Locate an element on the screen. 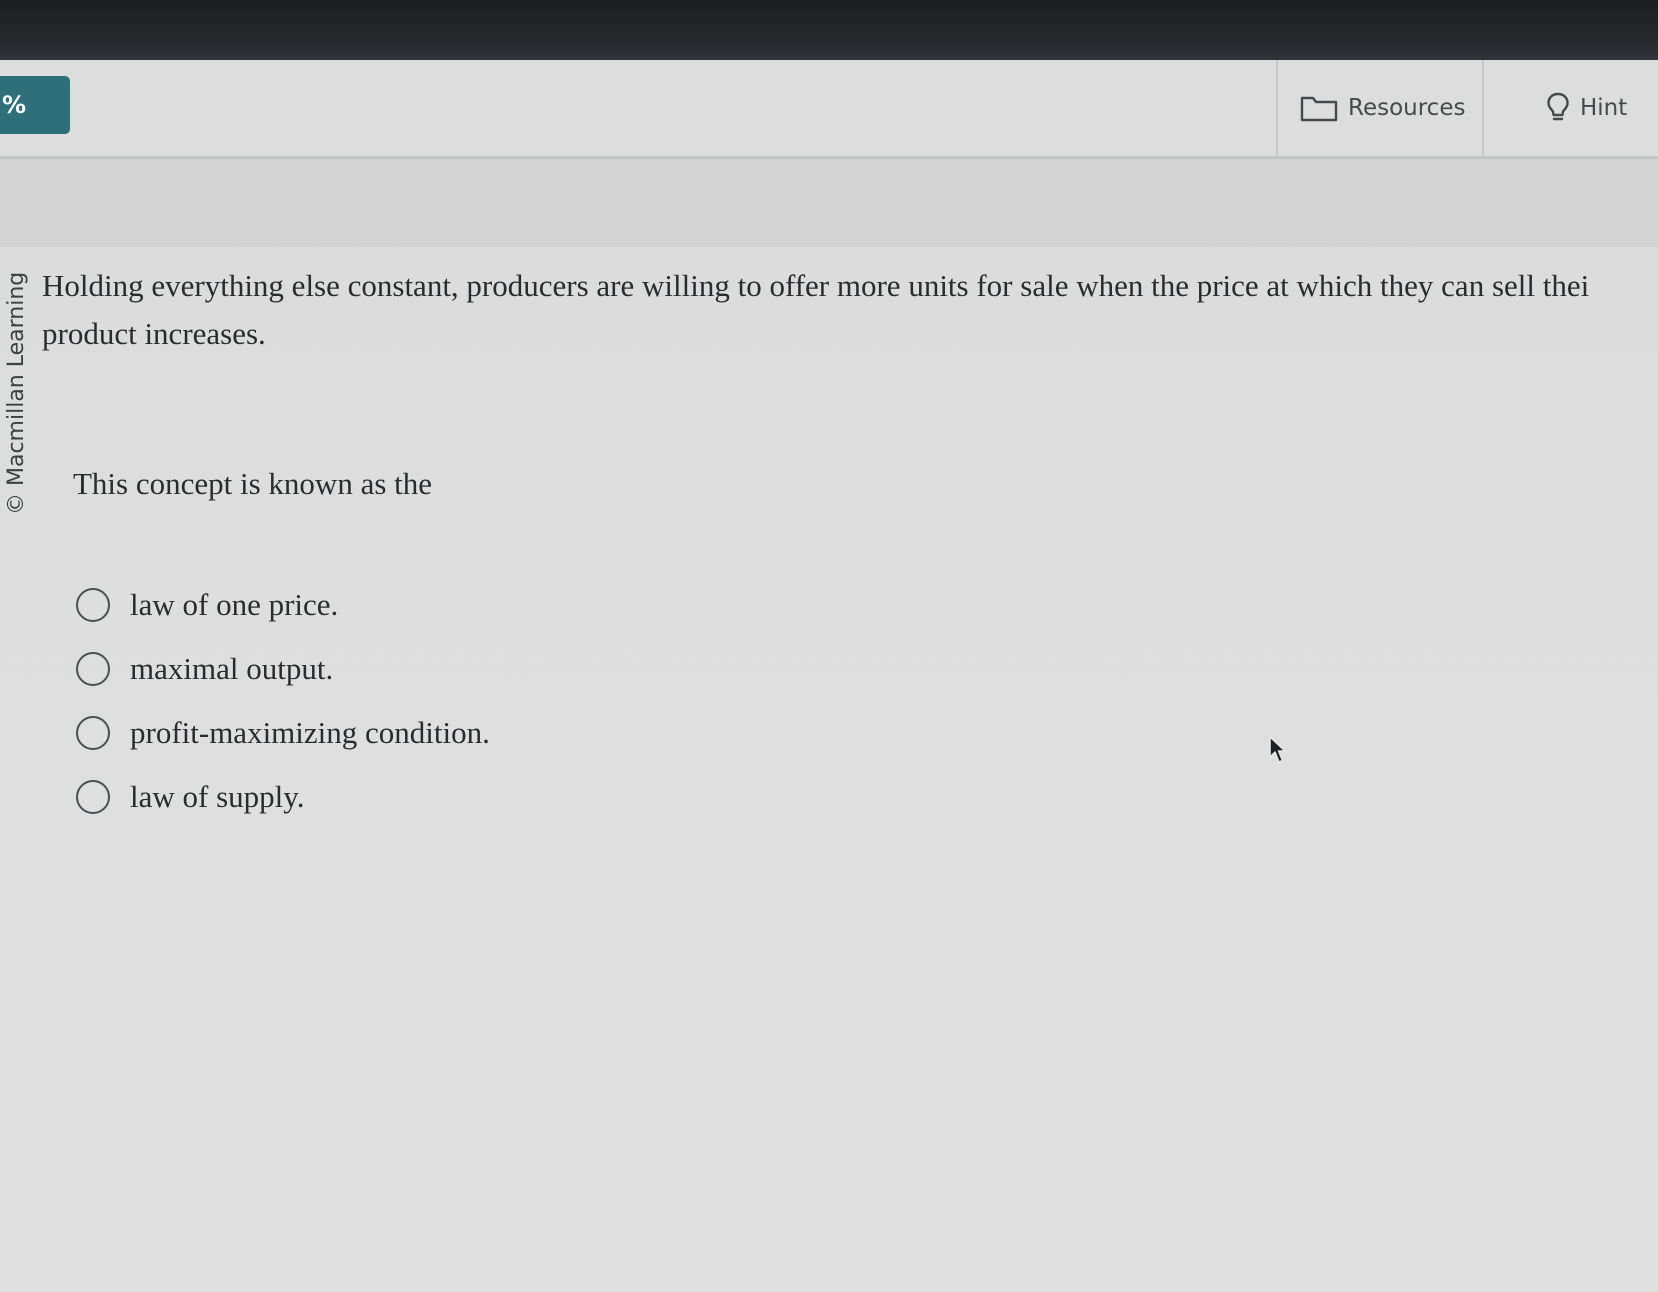  option-label: profit-maximizing condition. is located at coordinates (310, 732).